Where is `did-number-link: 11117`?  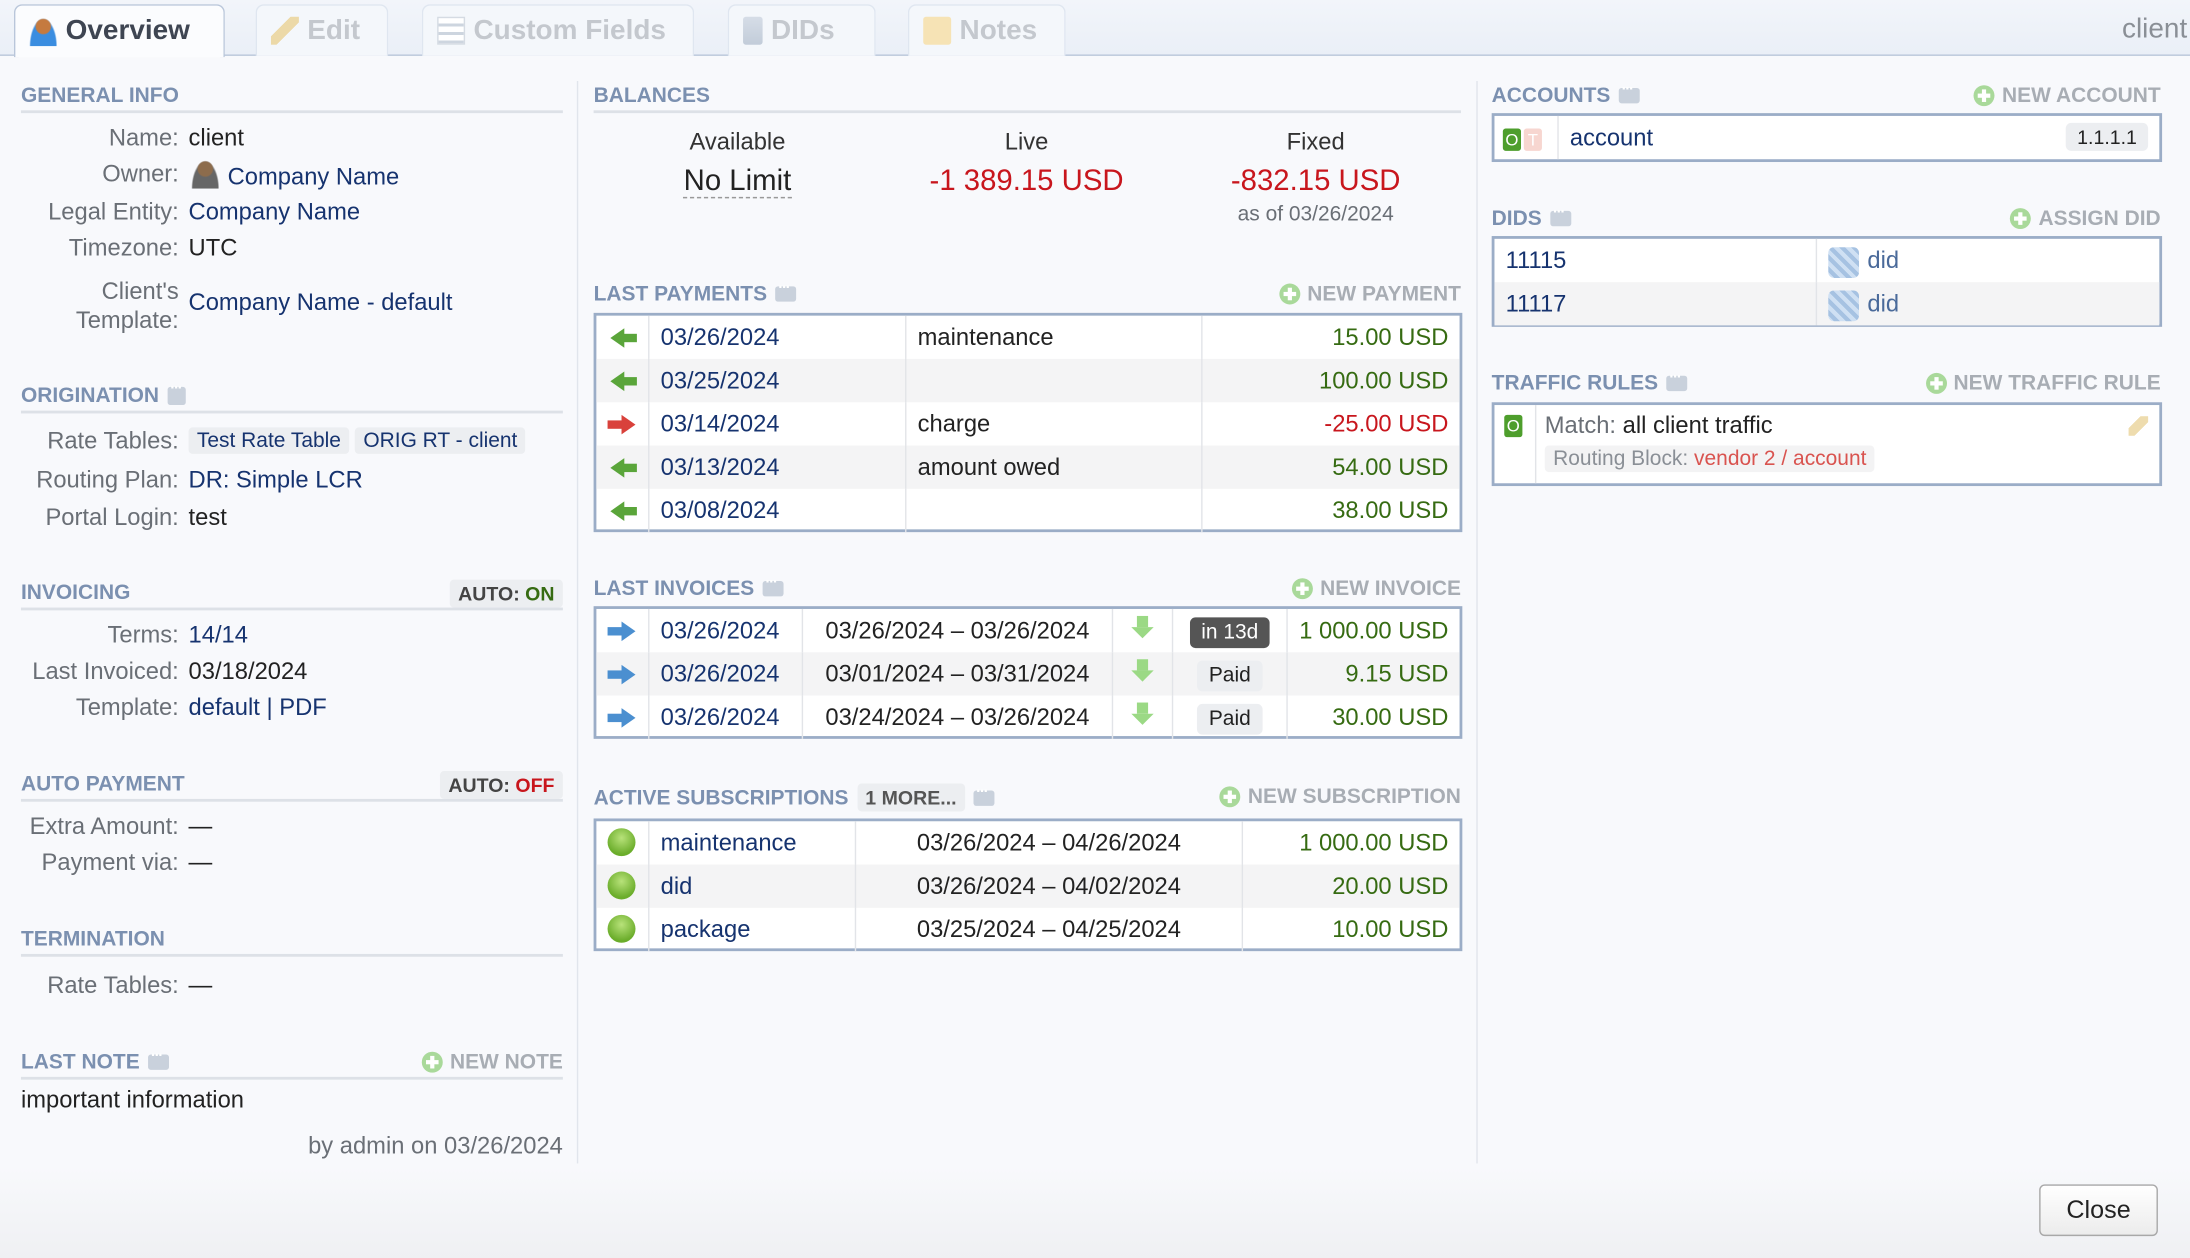
did-number-link: 11117 is located at coordinates (1654, 303).